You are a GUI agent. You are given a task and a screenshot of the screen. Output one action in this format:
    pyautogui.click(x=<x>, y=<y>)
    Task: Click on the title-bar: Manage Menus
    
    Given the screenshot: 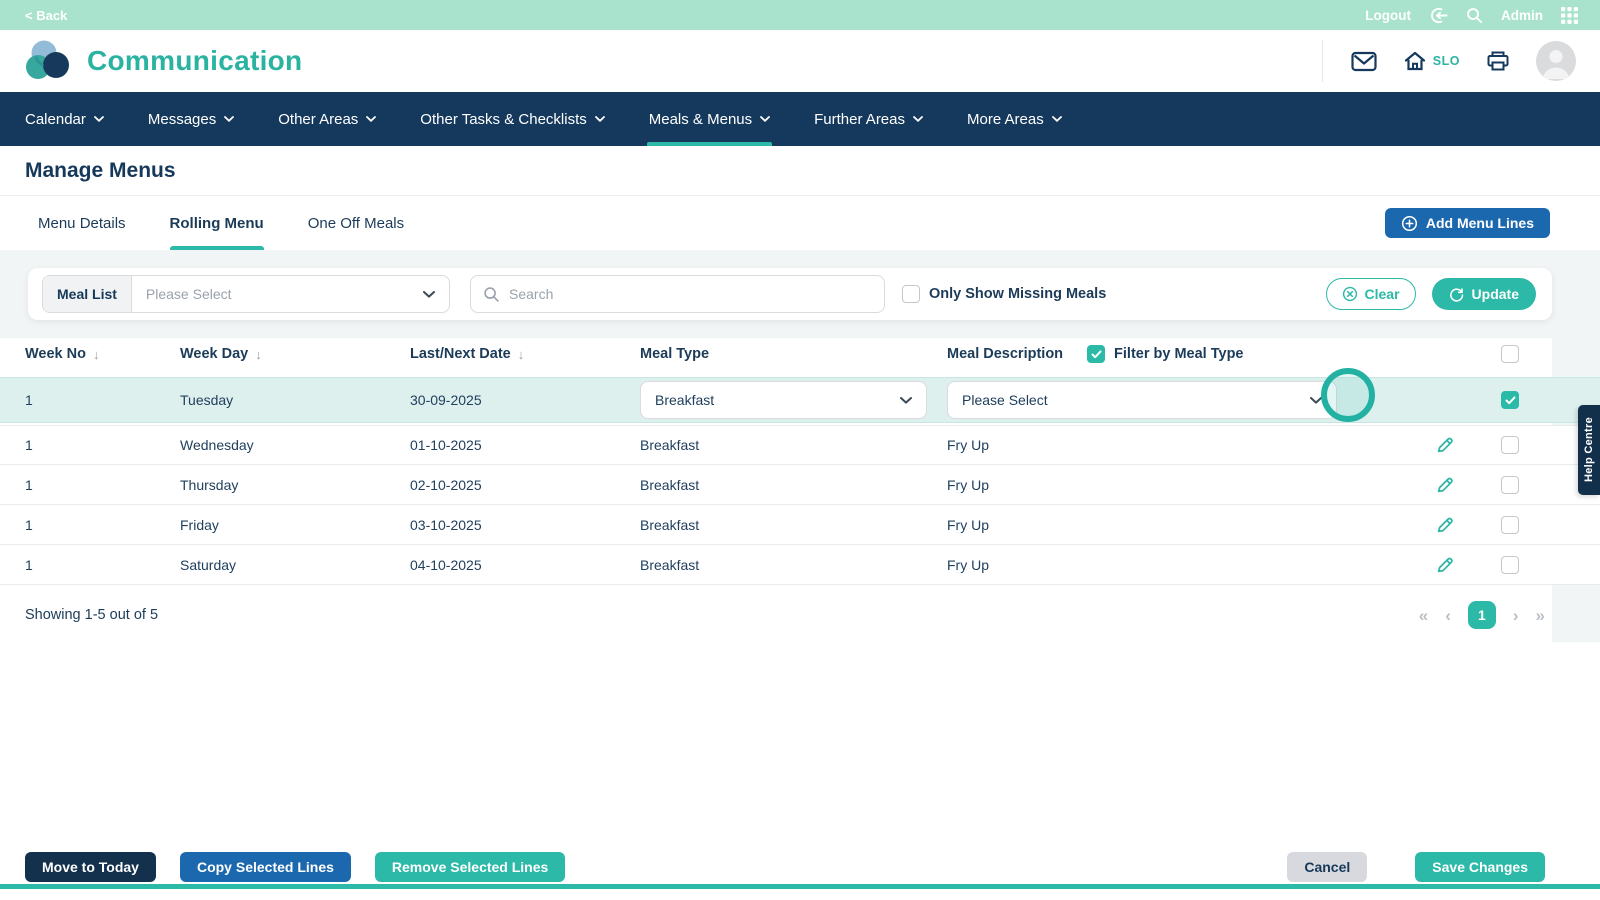 What is the action you would take?
    pyautogui.click(x=800, y=171)
    